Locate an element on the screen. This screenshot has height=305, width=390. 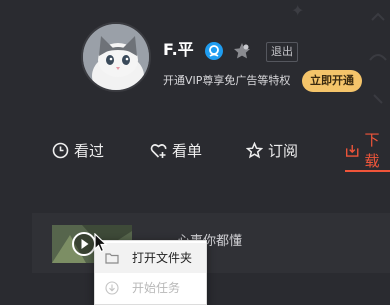
tab-subscribe-label: 订阅 is located at coordinates (283, 150).